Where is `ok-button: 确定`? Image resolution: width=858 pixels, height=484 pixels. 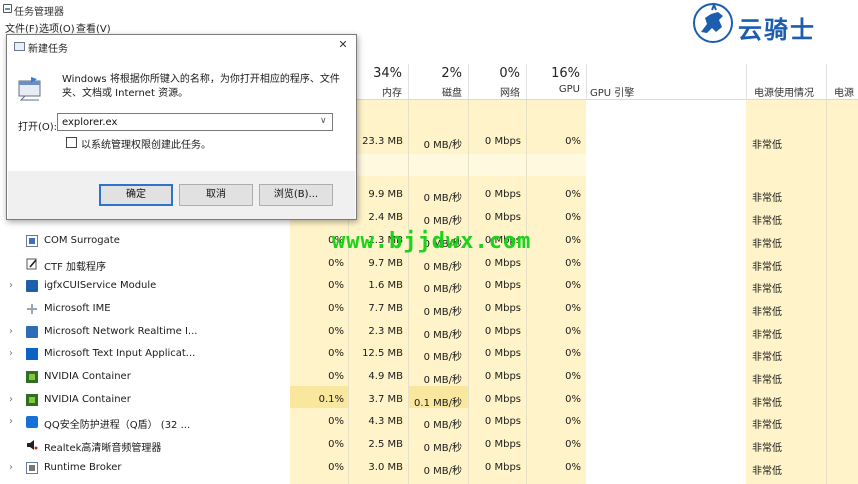
ok-button: 确定 is located at coordinates (136, 195).